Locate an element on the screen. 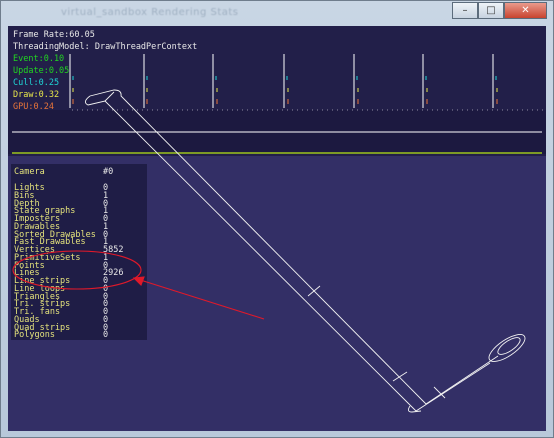  window-controls: – □ ✕ is located at coordinates (499, 10).